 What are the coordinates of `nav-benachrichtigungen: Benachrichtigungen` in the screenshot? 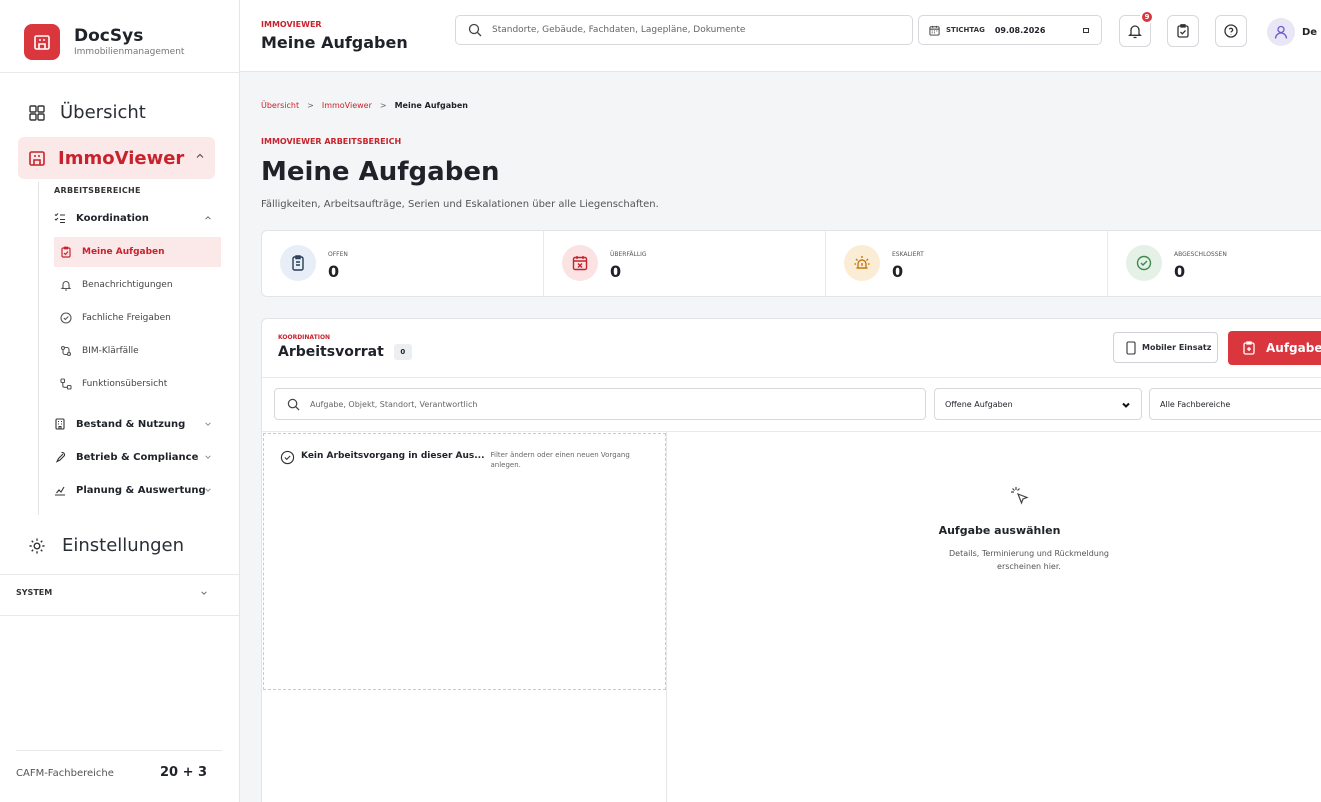 It's located at (137, 285).